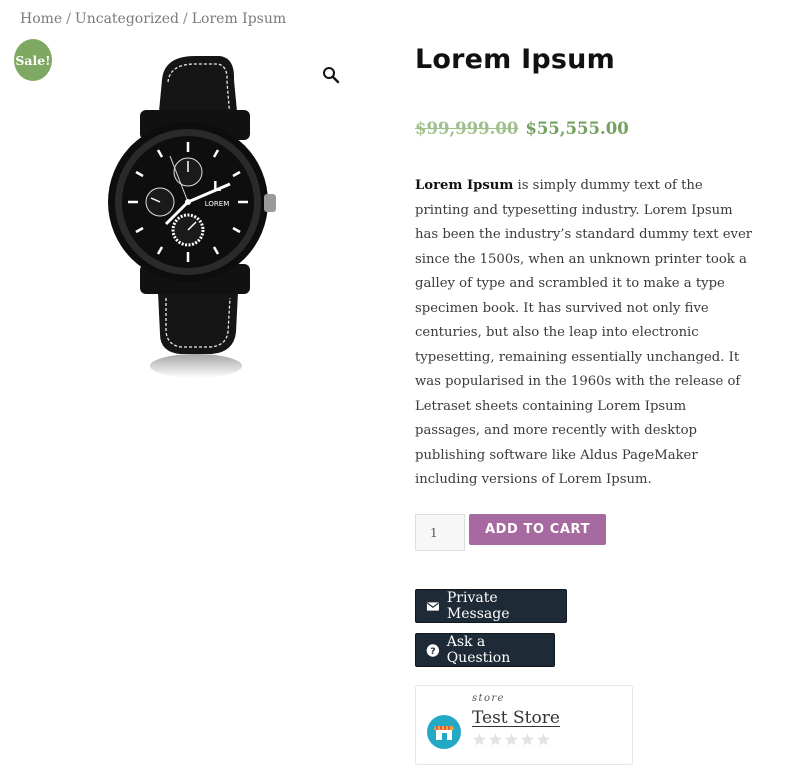 This screenshot has height=768, width=795. I want to click on store-card: store Test Store, so click(524, 725).